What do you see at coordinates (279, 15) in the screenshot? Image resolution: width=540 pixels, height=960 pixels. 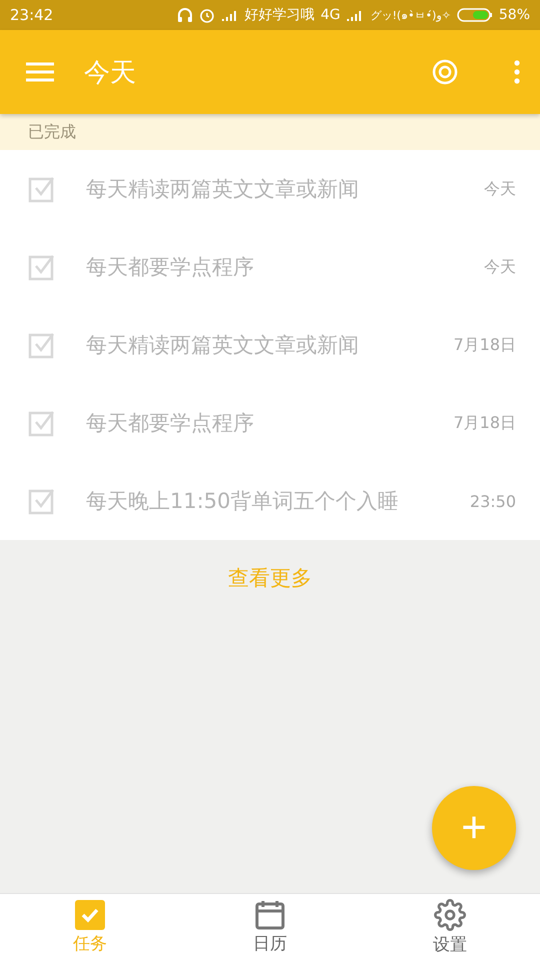 I see `carrier-name: 好好学习哦` at bounding box center [279, 15].